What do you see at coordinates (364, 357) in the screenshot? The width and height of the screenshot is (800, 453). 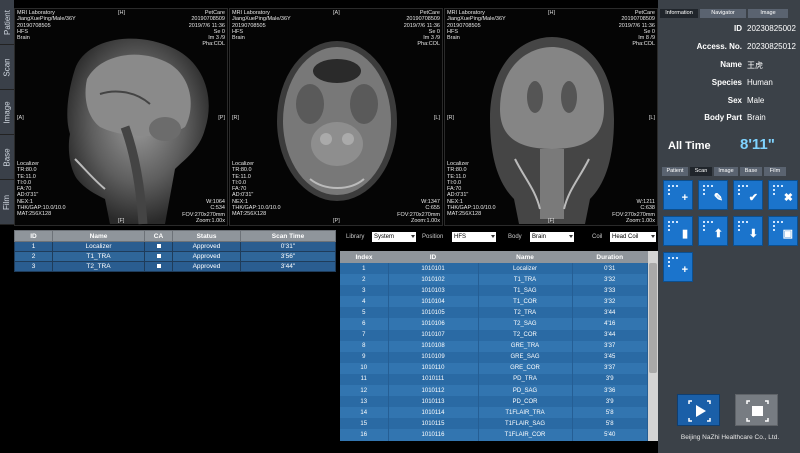 I see `cell-index: 9` at bounding box center [364, 357].